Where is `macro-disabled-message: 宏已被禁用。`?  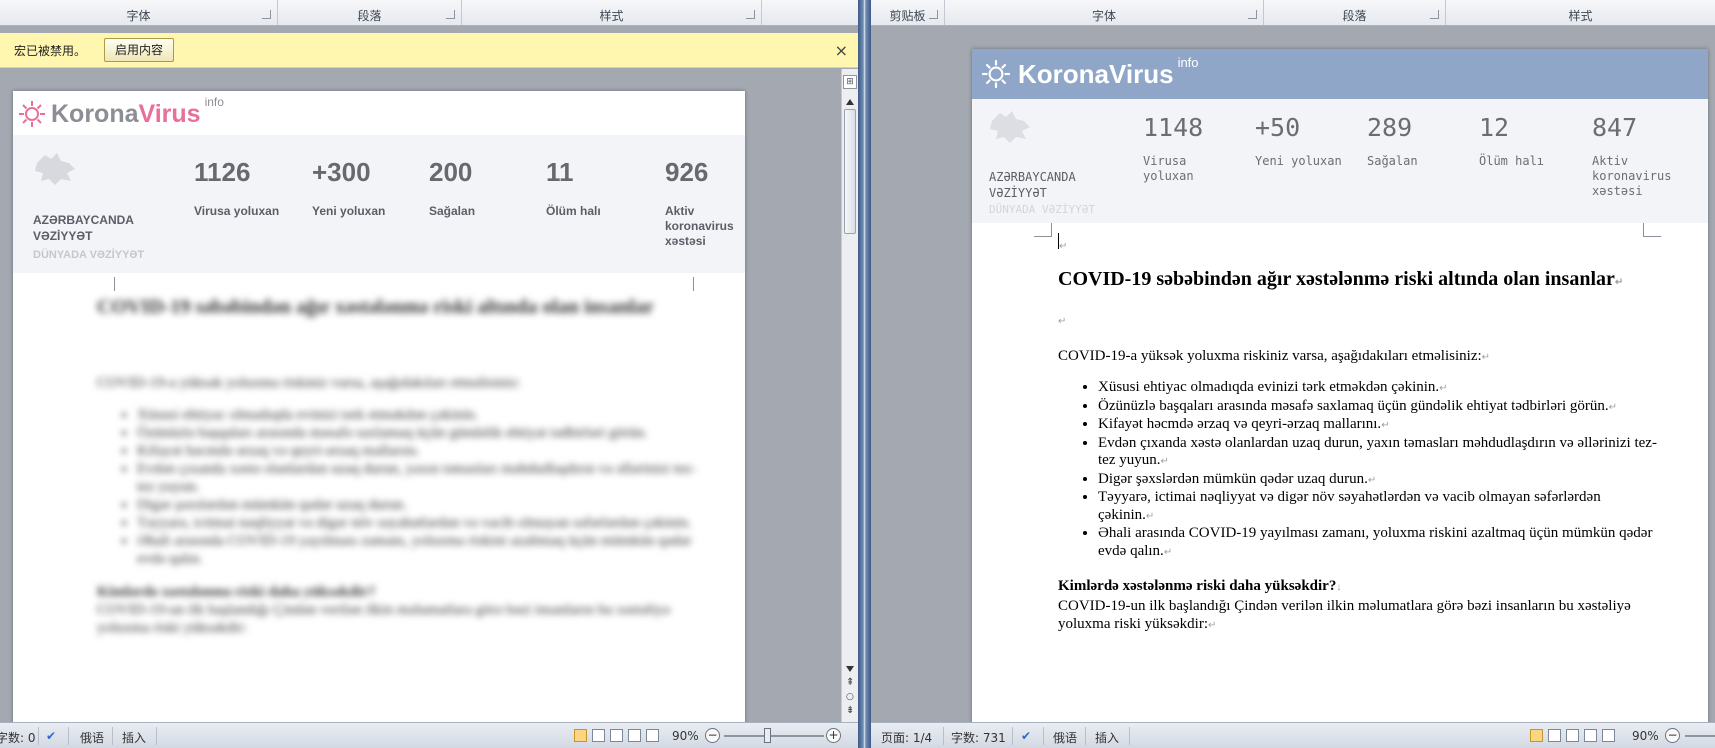 macro-disabled-message: 宏已被禁用。 is located at coordinates (50, 50).